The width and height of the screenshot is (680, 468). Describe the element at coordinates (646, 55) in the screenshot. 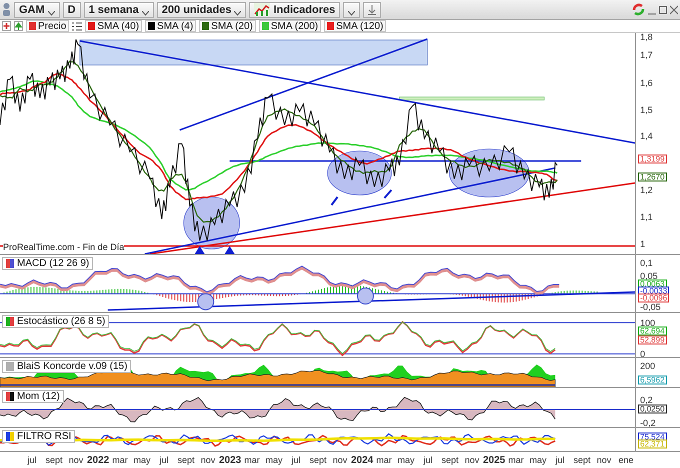

I see `axis-label: 1,7` at that location.